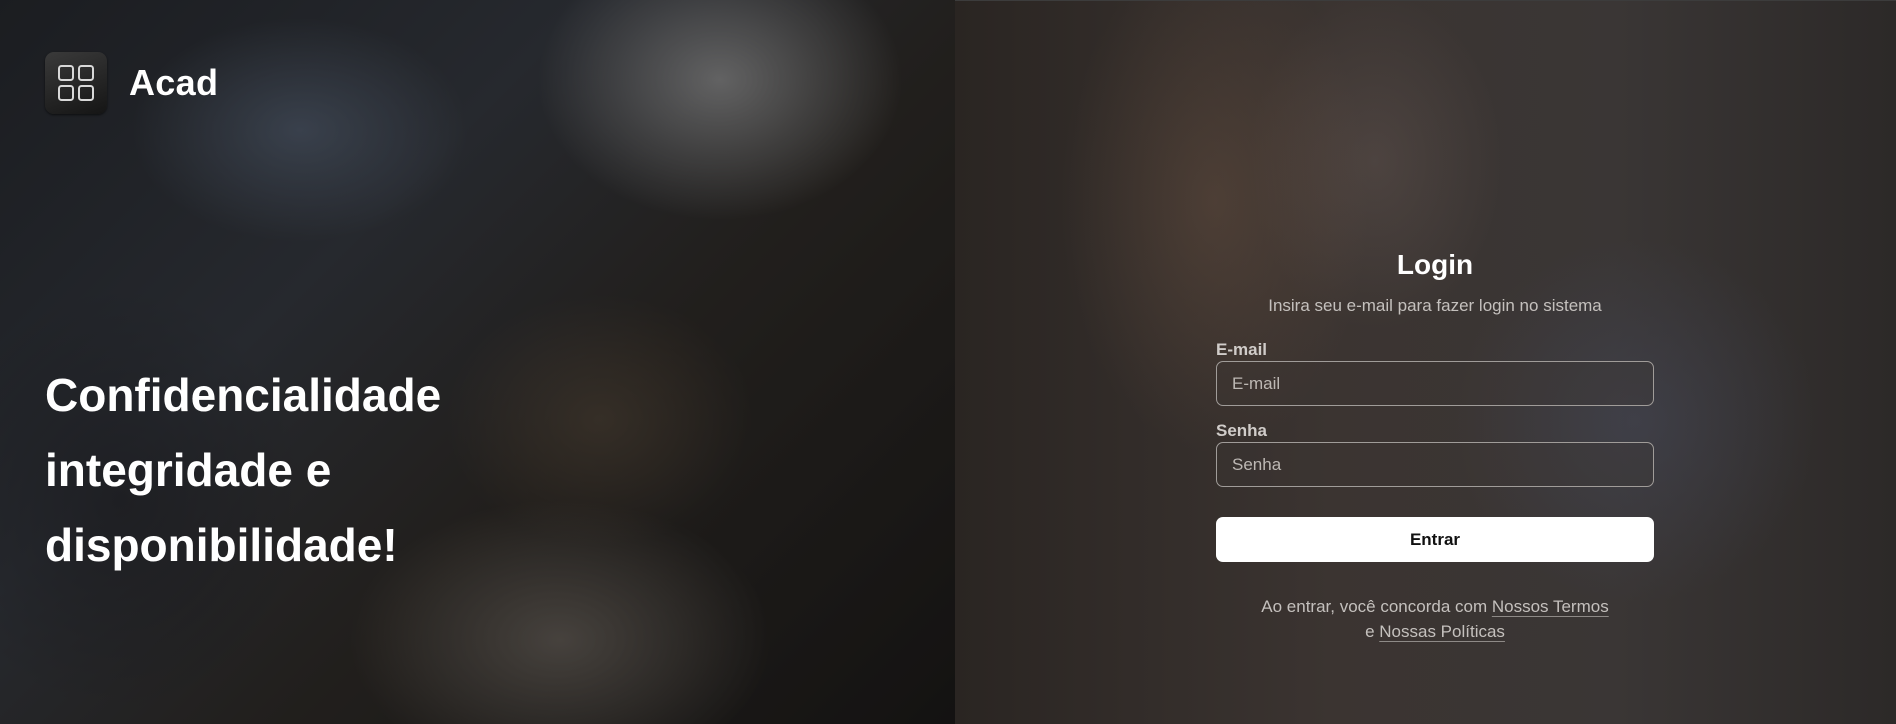 Image resolution: width=1896 pixels, height=724 pixels. I want to click on hero-headline-line: integridade e, so click(188, 470).